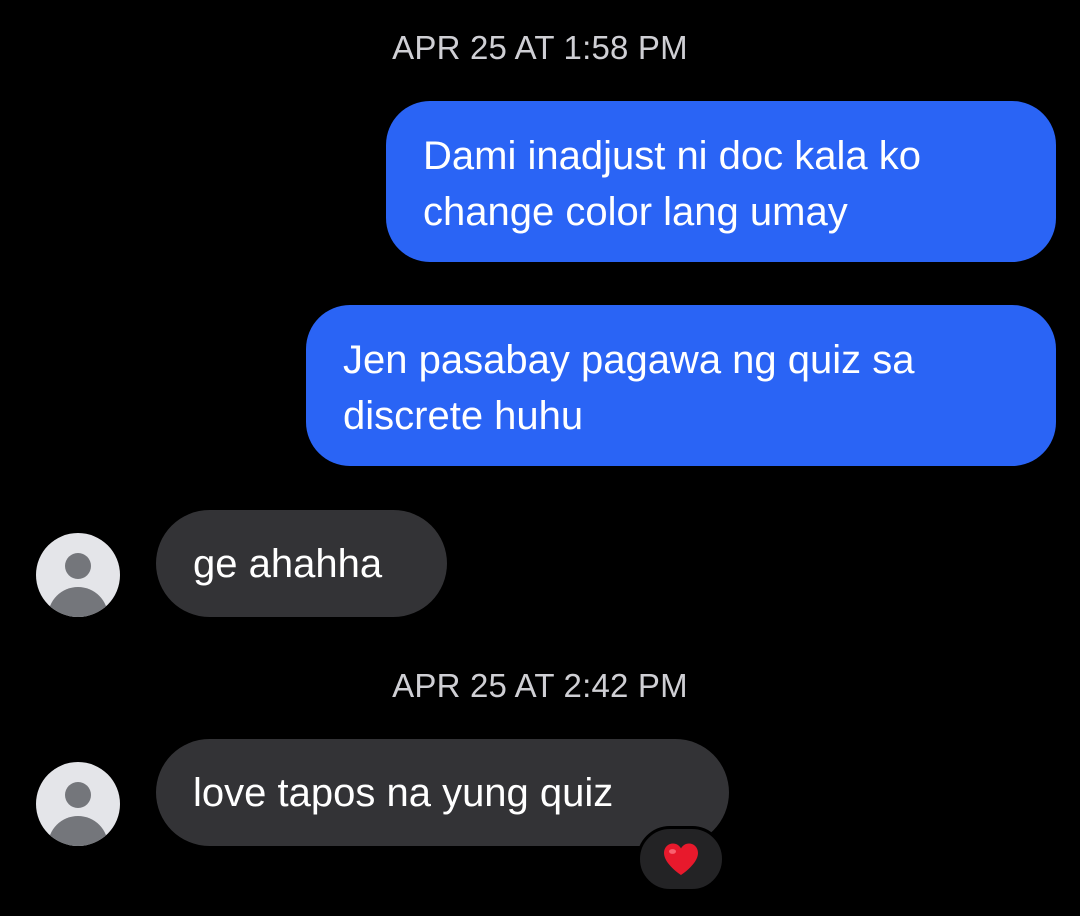 The width and height of the screenshot is (1080, 916). Describe the element at coordinates (403, 792) in the screenshot. I see `message-text: love tapos na yung quiz` at that location.